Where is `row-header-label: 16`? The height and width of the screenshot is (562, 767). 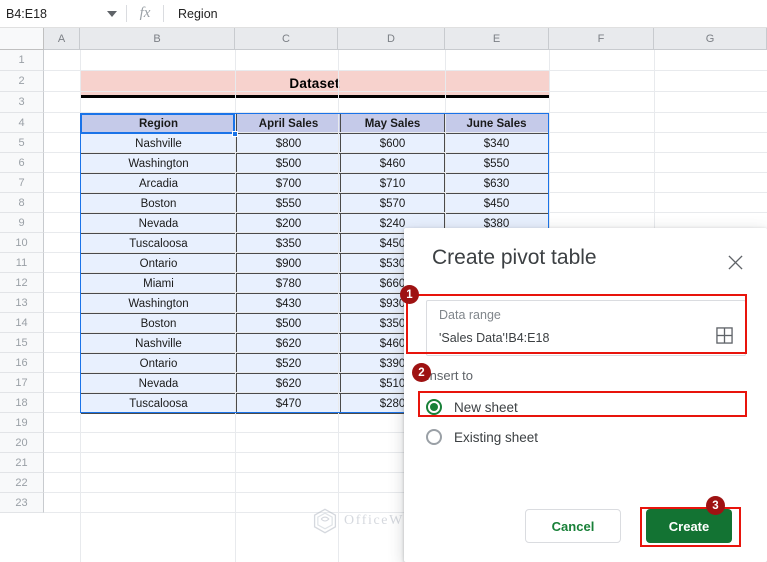
row-header-label: 16 is located at coordinates (21, 362).